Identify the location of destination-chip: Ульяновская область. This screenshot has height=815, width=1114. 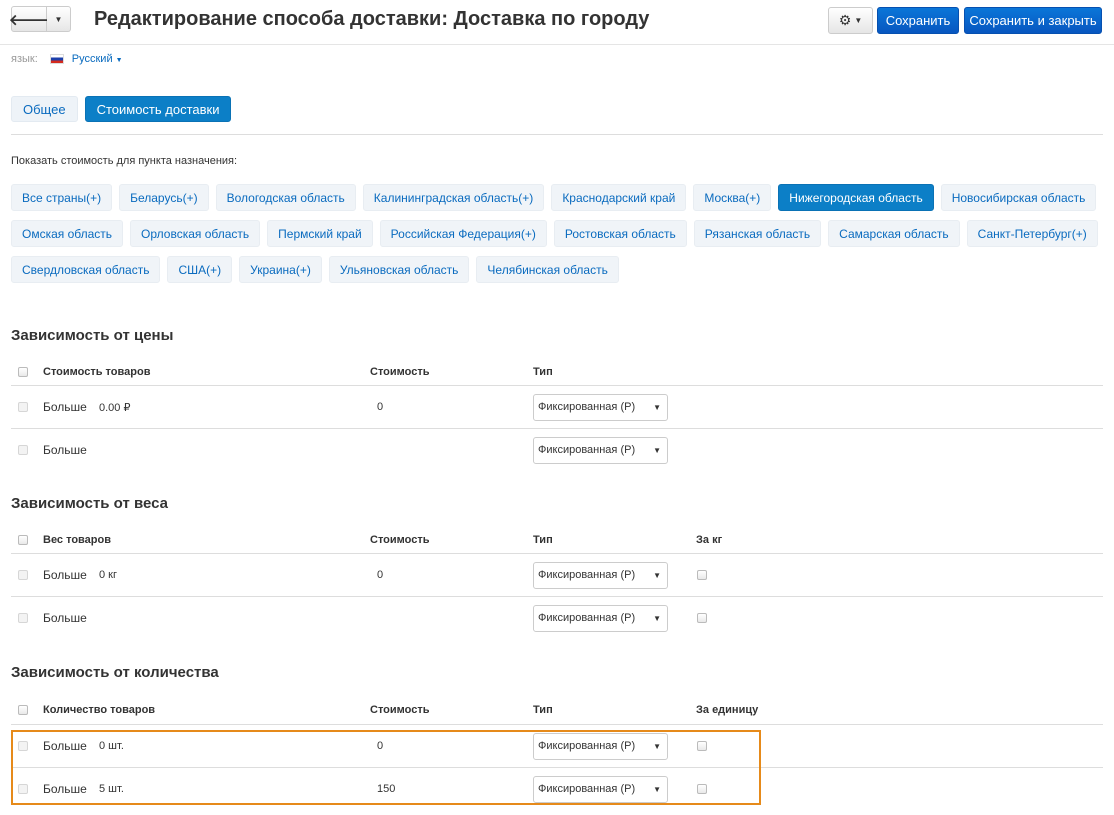
(399, 269).